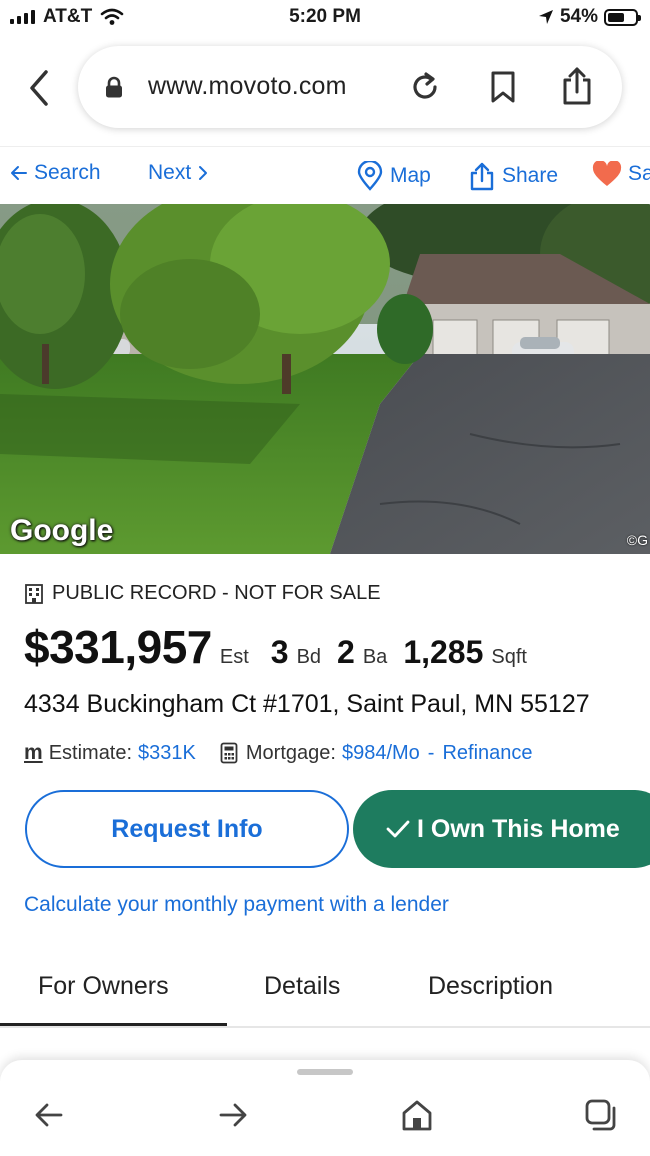 The width and height of the screenshot is (650, 1156). Describe the element at coordinates (309, 657) in the screenshot. I see `beds-unit: Bd` at that location.